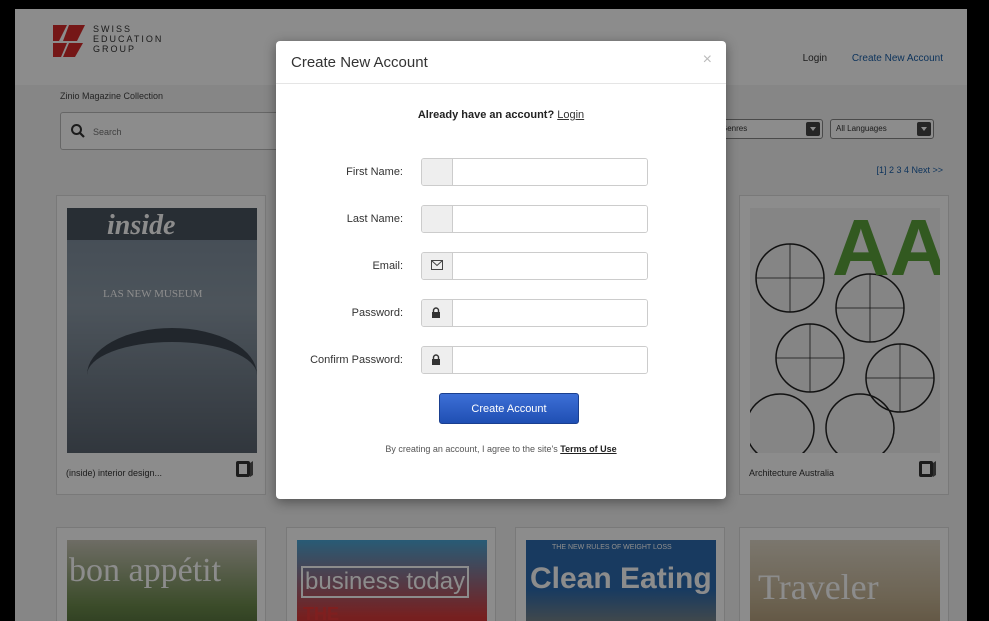 The image size is (989, 621). I want to click on confirm-password-field, so click(550, 360).